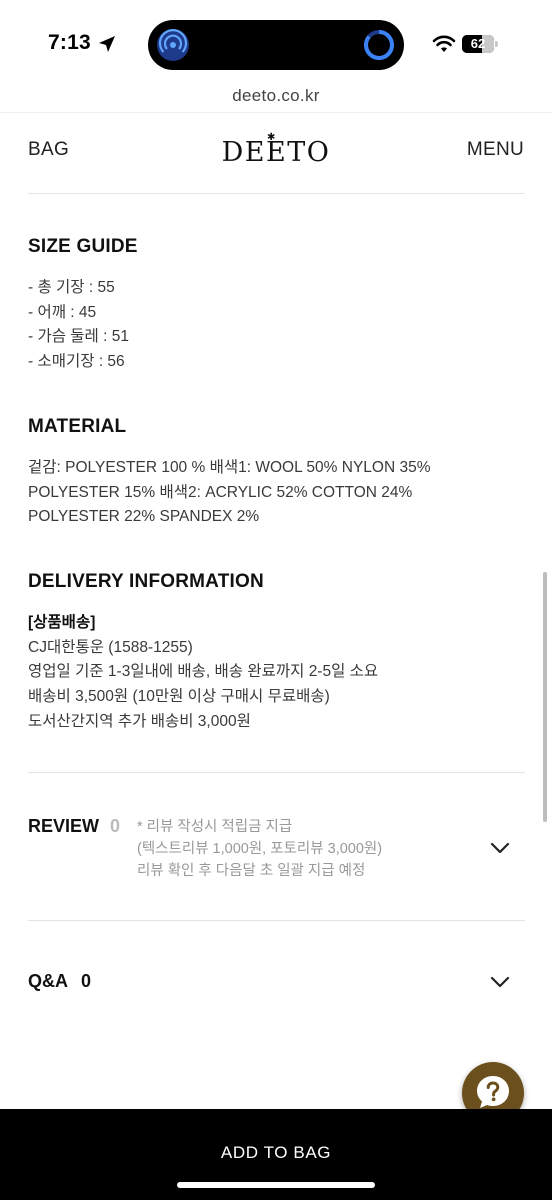 The width and height of the screenshot is (552, 1200). I want to click on status-bar: 7:13 62, so click(276, 41).